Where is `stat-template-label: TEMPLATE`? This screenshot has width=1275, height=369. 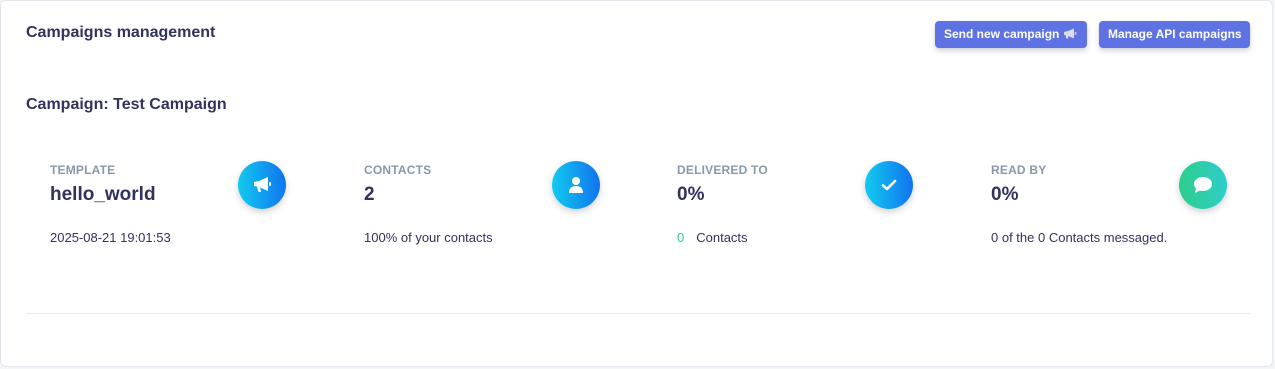 stat-template-label: TEMPLATE is located at coordinates (83, 170).